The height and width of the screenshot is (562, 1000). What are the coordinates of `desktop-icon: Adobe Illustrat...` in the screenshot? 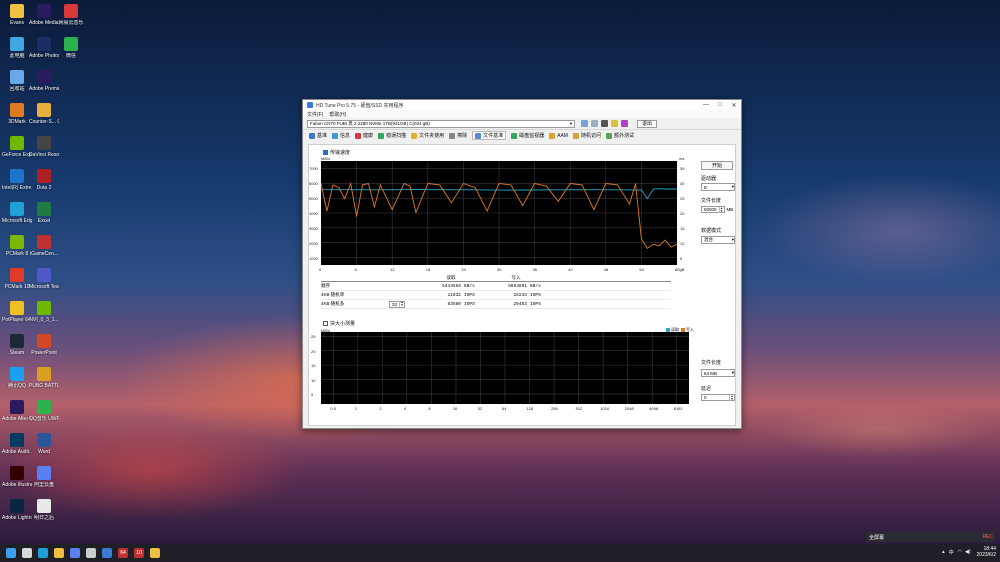 It's located at (17, 477).